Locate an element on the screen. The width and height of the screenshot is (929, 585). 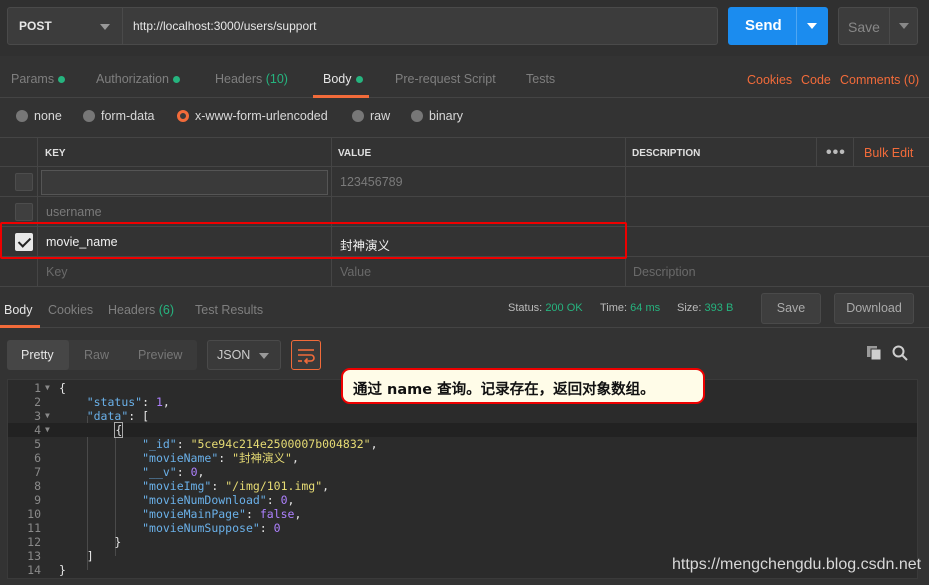
table-row-new: Key Value Description is located at coordinates (464, 272).